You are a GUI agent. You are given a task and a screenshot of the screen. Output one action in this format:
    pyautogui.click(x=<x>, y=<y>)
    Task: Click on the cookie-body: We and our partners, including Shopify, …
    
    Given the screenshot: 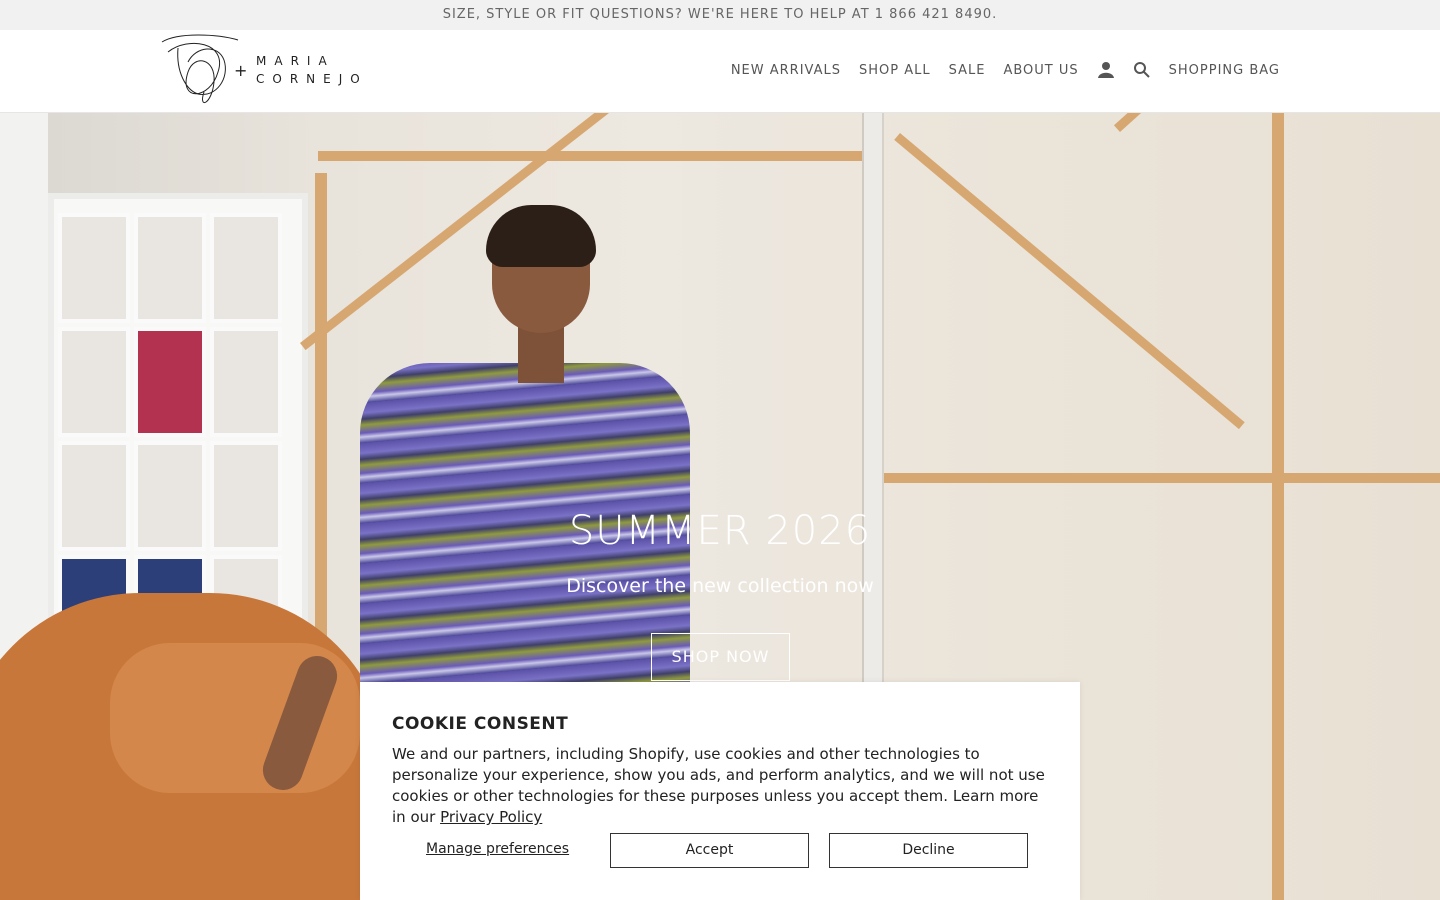 What is the action you would take?
    pyautogui.click(x=722, y=786)
    